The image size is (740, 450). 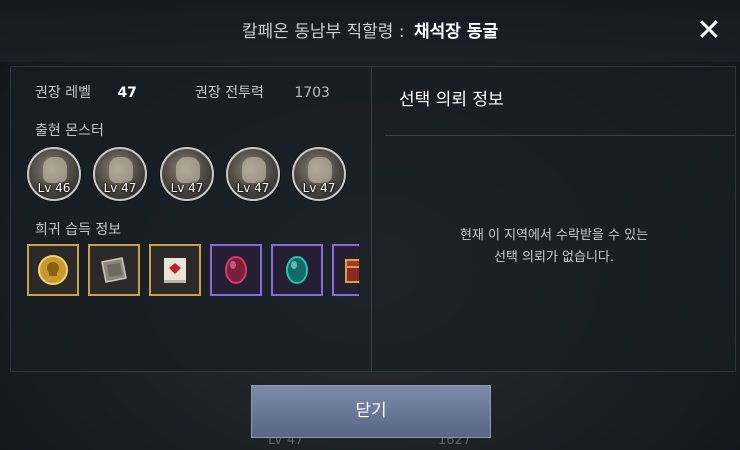 I want to click on monster-list: Lv 46 Lv 47 Lv 47 Lv 47 Lv 47, so click(x=197, y=175).